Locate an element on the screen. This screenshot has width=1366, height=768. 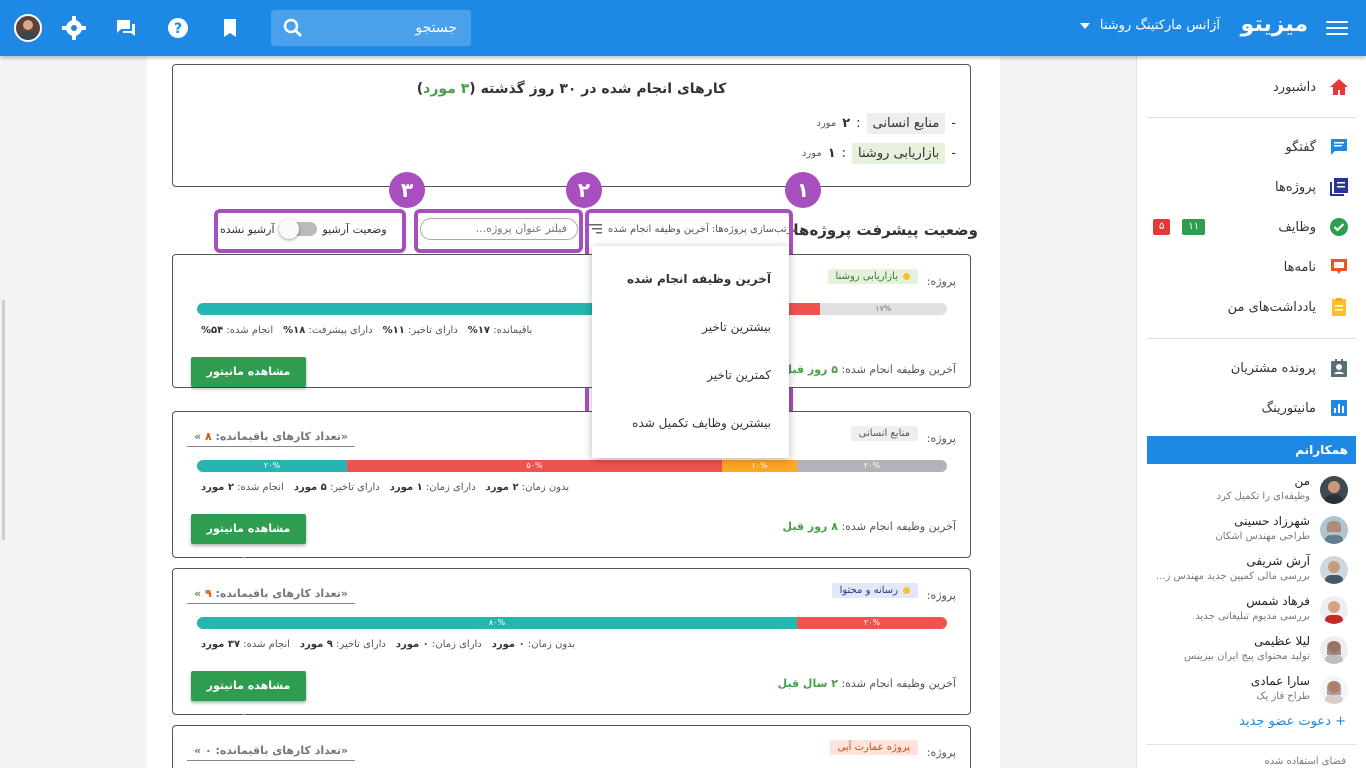
project-tag: بازاریابی روشنا is located at coordinates (872, 276).